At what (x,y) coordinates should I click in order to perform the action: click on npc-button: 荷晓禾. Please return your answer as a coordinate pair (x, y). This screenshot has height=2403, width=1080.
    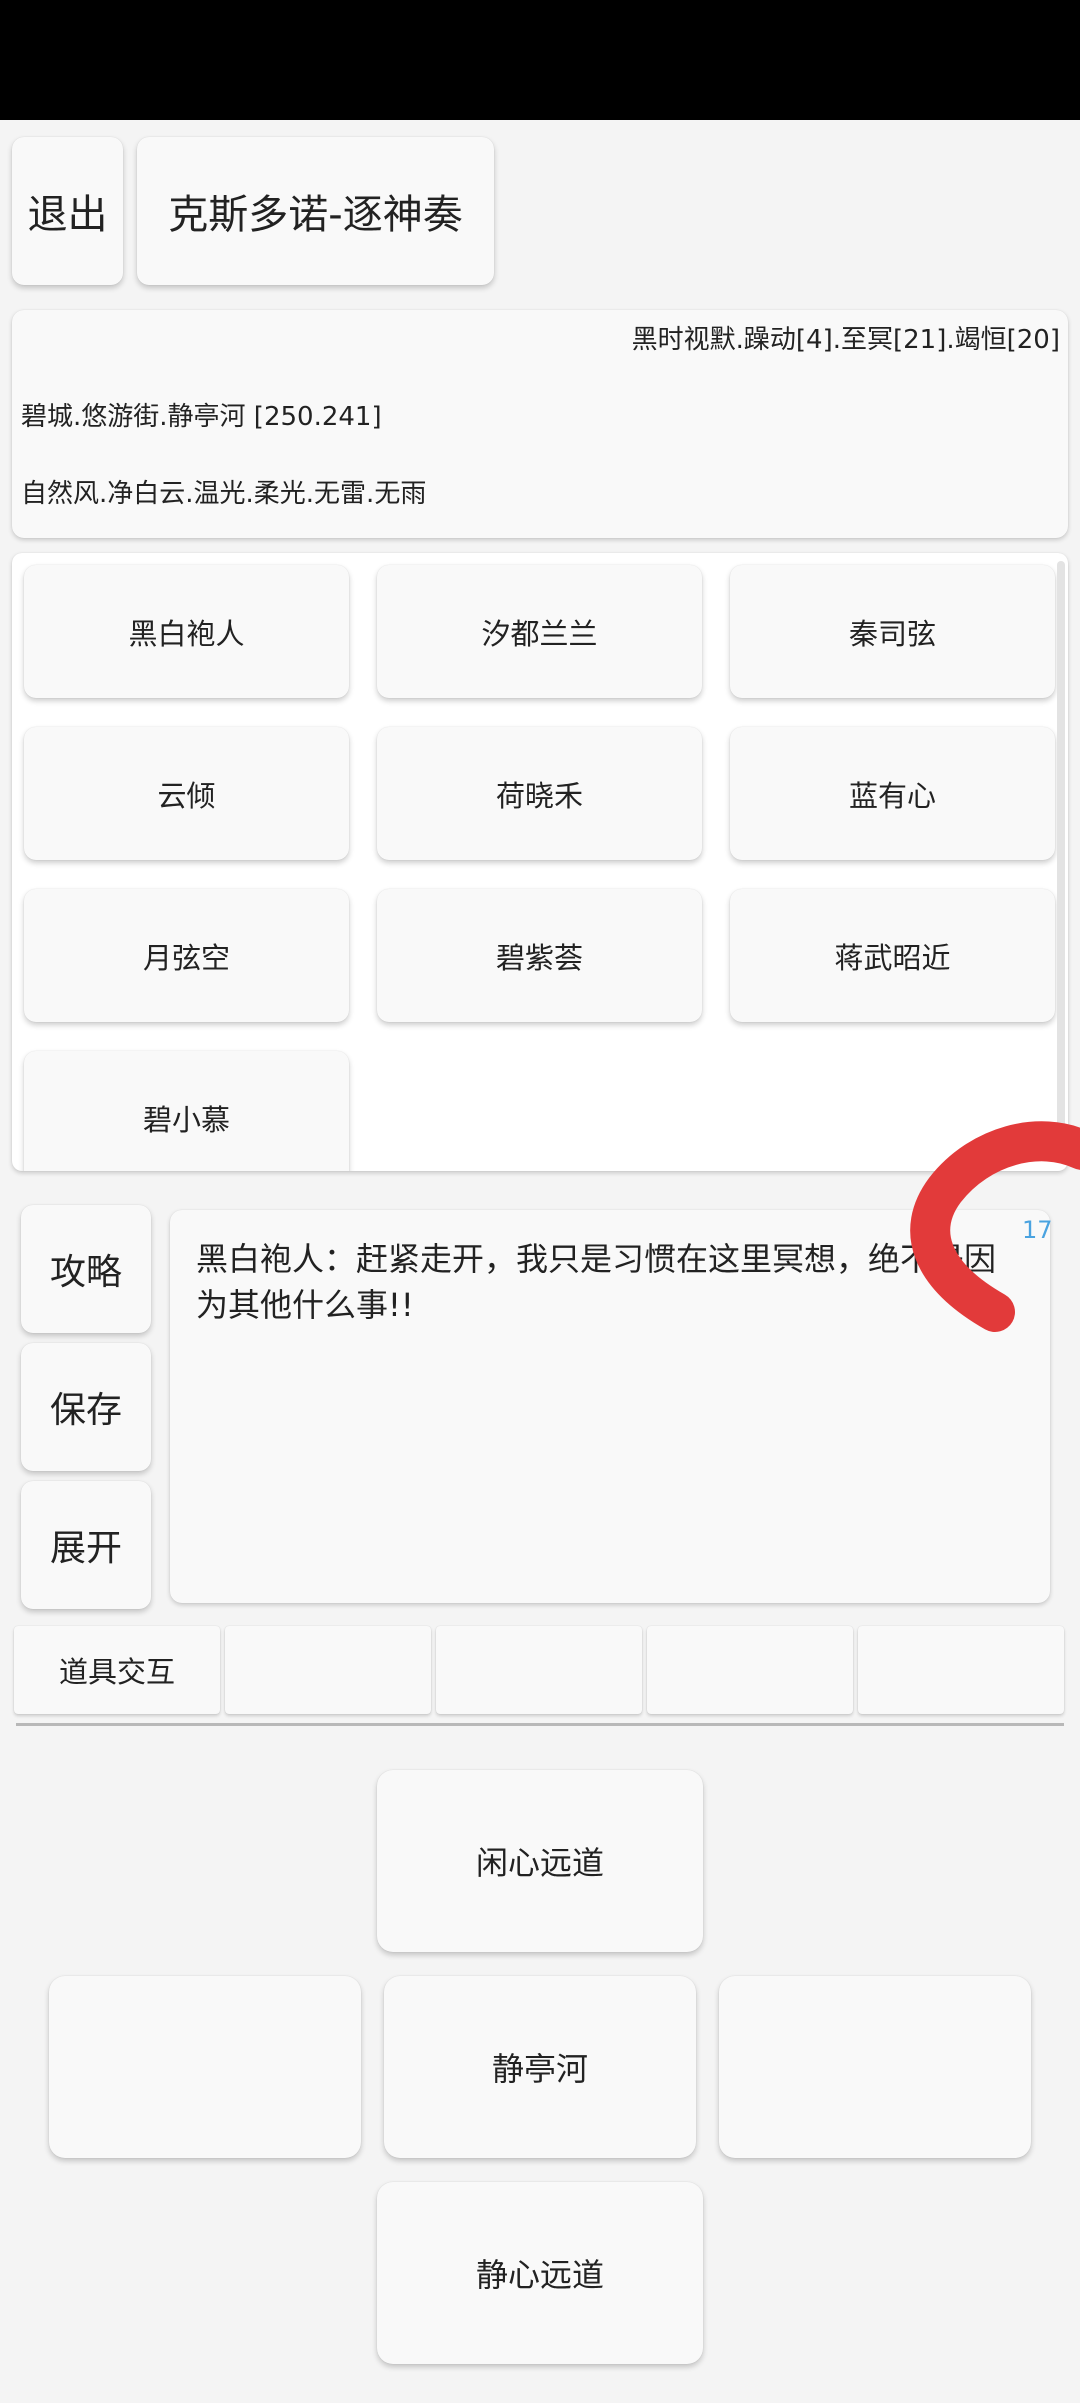
    Looking at the image, I should click on (539, 793).